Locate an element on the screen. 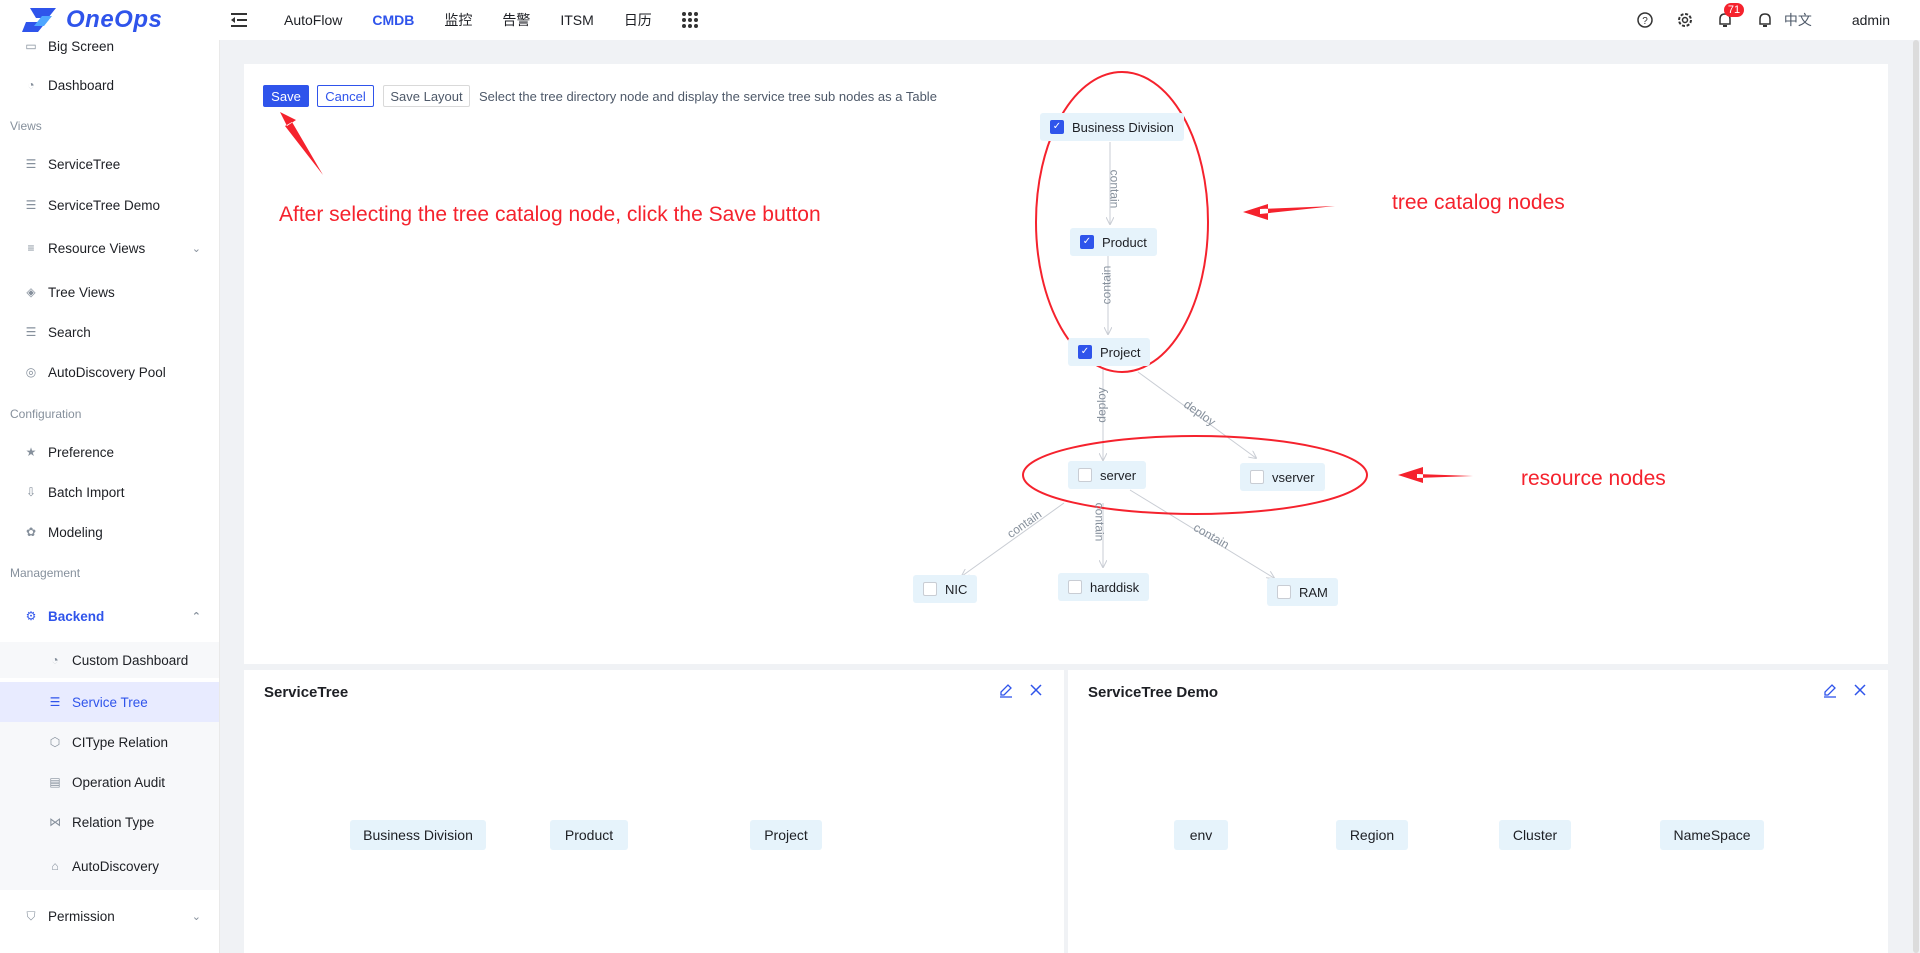 This screenshot has height=953, width=1920. nav-alert: 告警 is located at coordinates (516, 20).